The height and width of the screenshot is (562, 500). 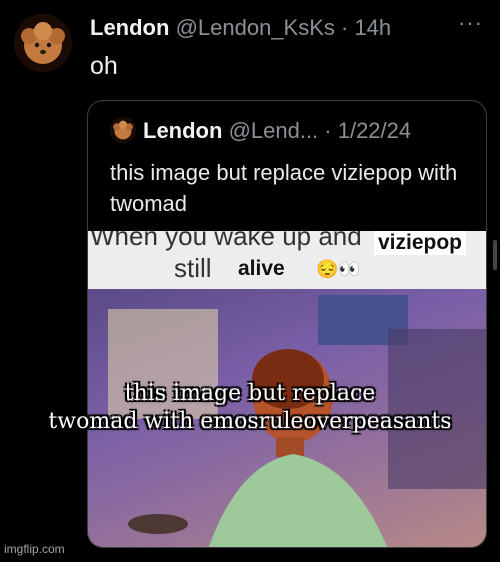 I want to click on meme-emoji: 😔👀, so click(x=338, y=269).